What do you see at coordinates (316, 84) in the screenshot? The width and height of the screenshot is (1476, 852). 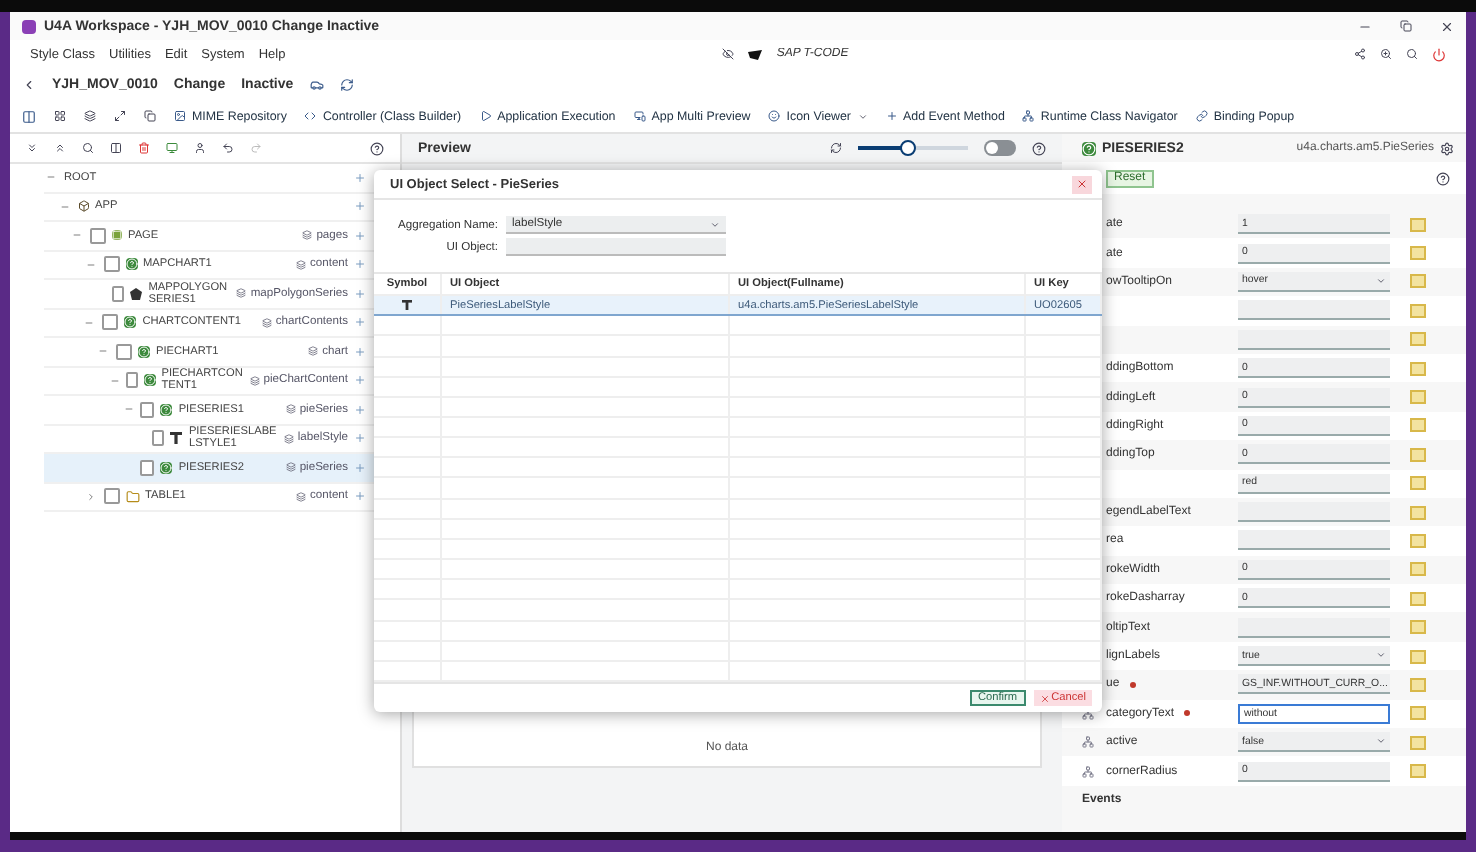 I see `car-icon` at bounding box center [316, 84].